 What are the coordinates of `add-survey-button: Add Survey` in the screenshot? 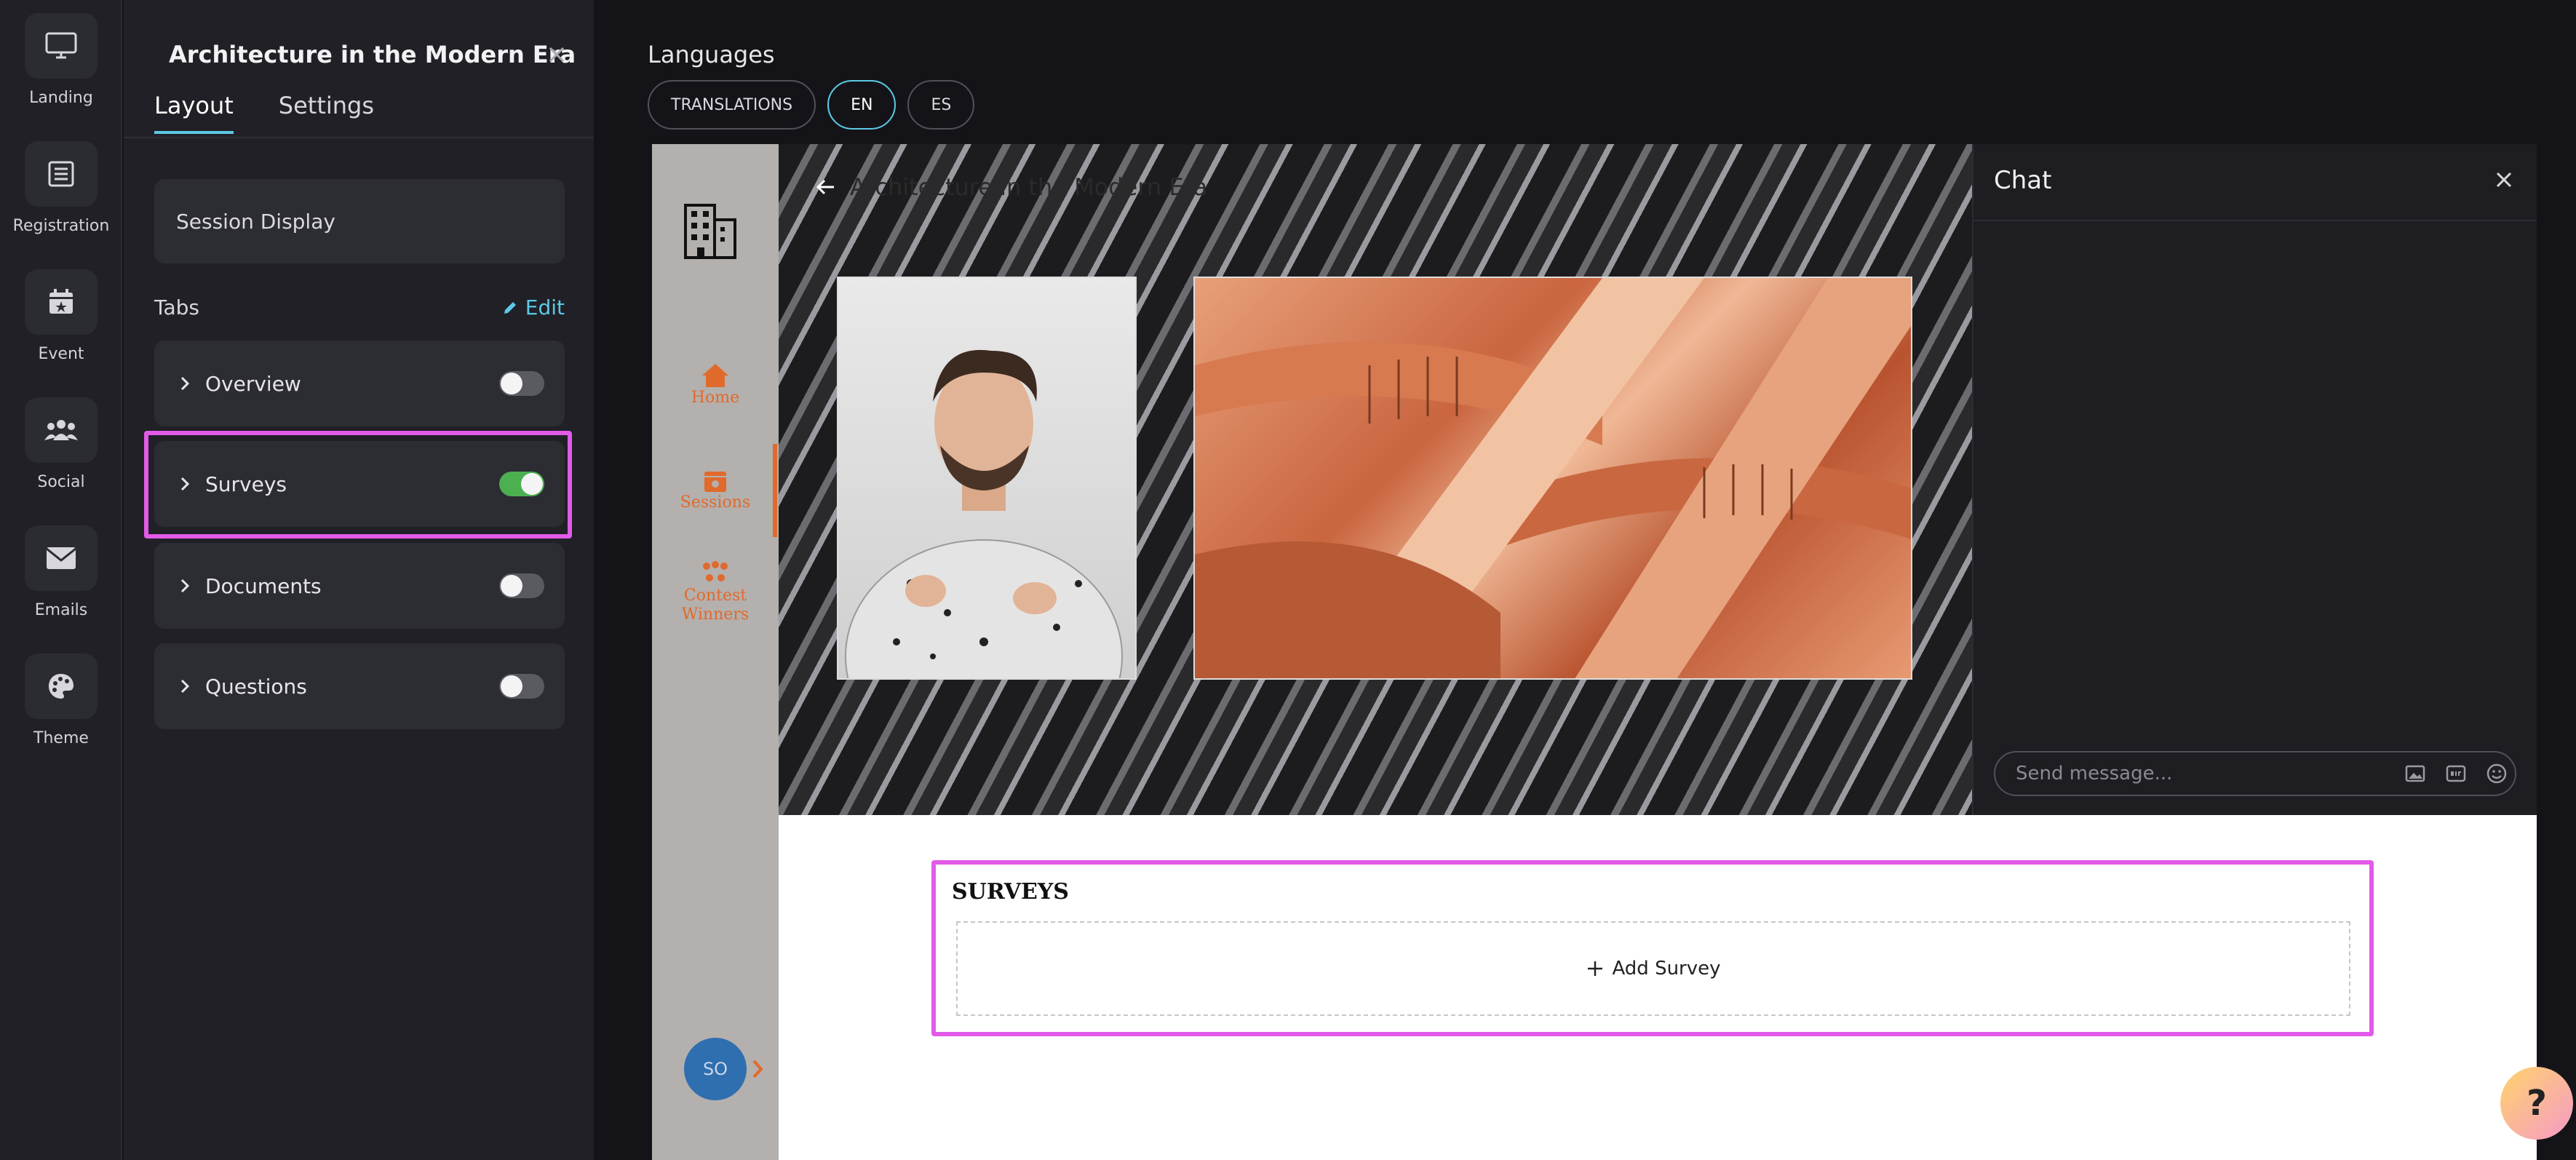 It's located at (1653, 968).